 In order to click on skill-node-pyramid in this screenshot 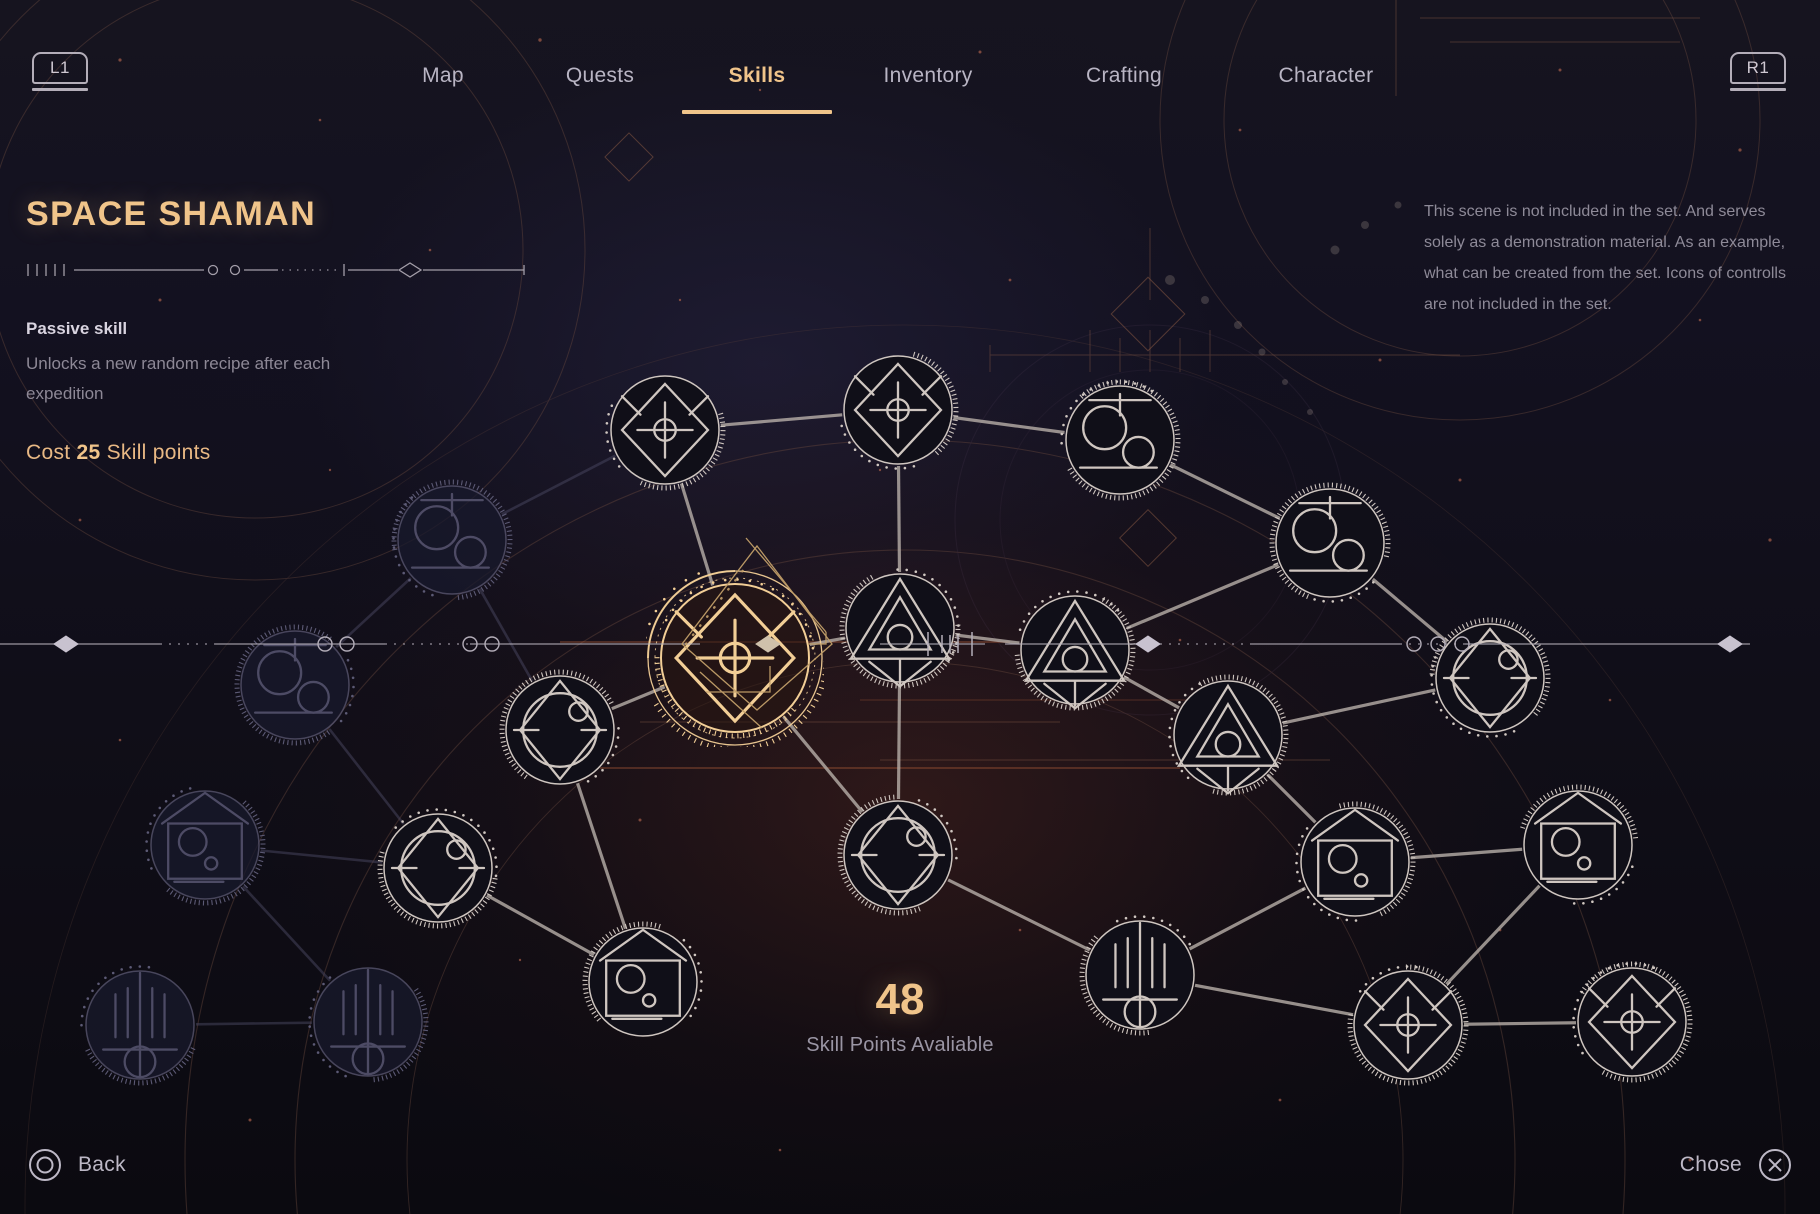, I will do `click(1228, 735)`.